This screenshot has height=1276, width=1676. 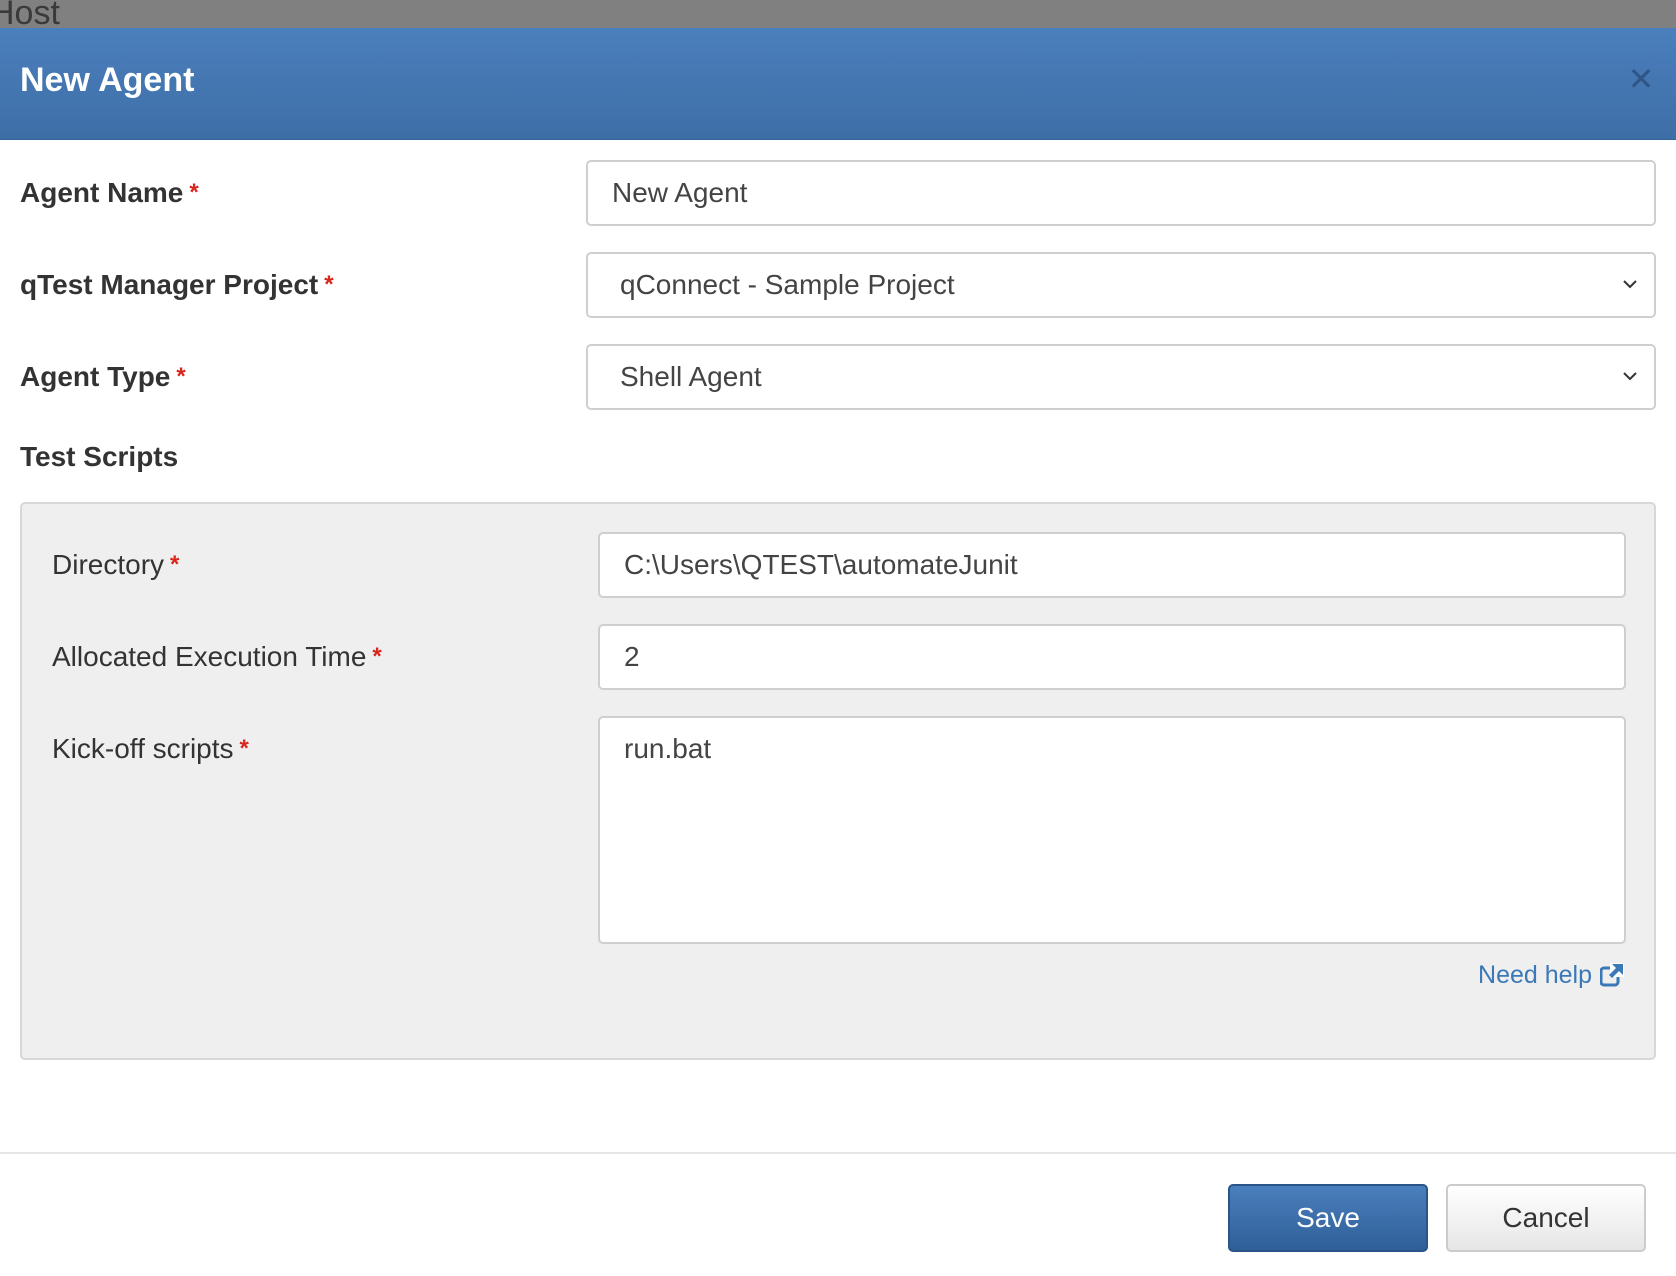 I want to click on background-page: Host, so click(x=838, y=14).